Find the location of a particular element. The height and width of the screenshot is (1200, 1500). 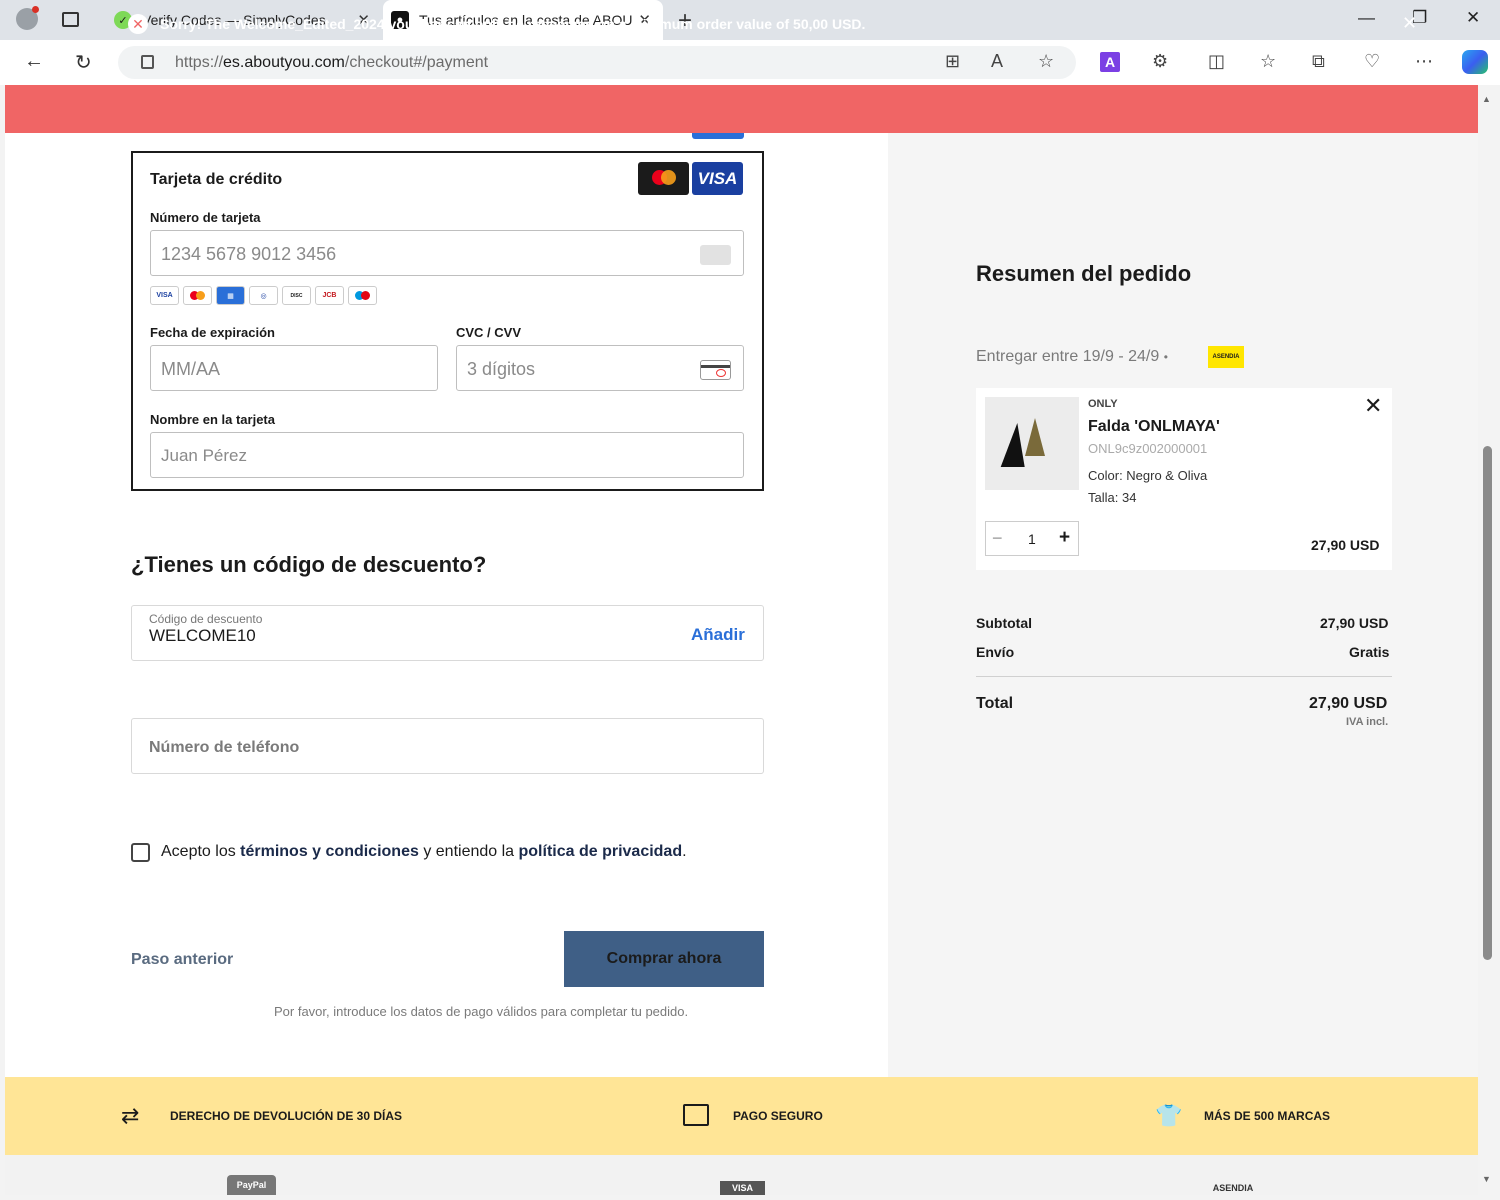

split-screen-icon: ◫ is located at coordinates (1216, 61).